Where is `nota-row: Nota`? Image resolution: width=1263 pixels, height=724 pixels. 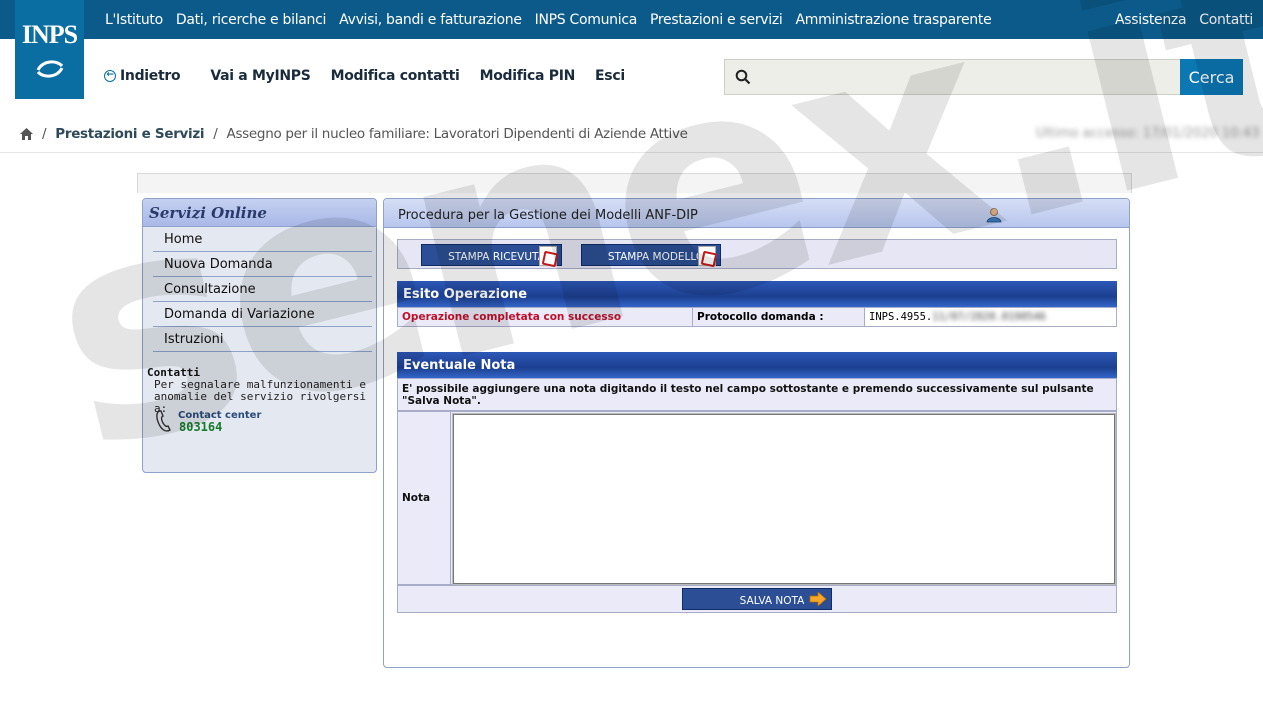 nota-row: Nota is located at coordinates (757, 498).